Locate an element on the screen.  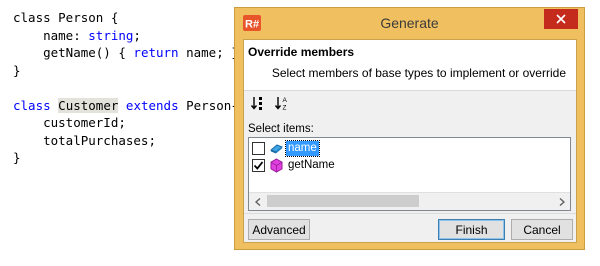
chevron-left-icon is located at coordinates (257, 201).